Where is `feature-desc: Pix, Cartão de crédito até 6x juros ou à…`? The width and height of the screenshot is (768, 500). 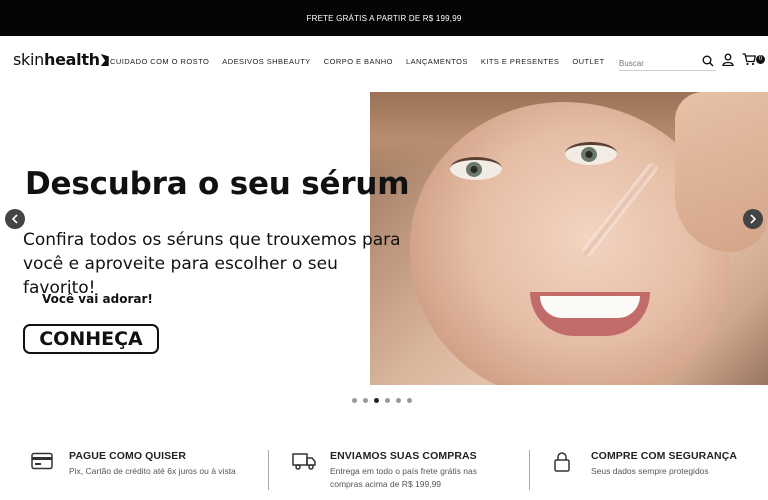
feature-desc: Pix, Cartão de crédito até 6x juros ou à… is located at coordinates (152, 471).